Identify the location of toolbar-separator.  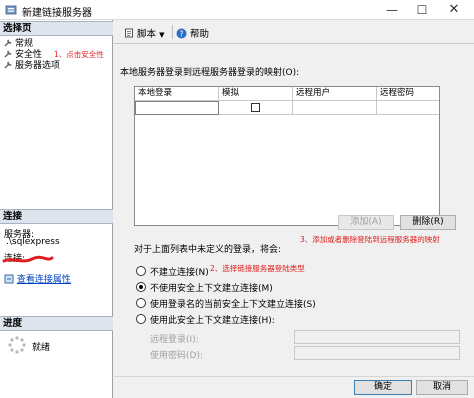
(172, 32).